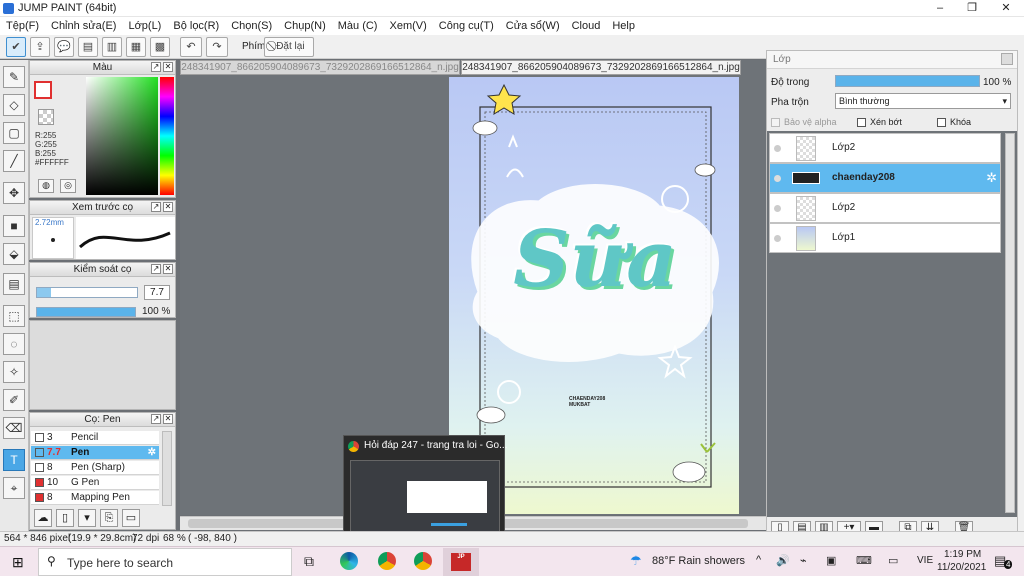 Image resolution: width=1024 pixels, height=576 pixels. What do you see at coordinates (861, 122) in the screenshot?
I see `clip-checkbox` at bounding box center [861, 122].